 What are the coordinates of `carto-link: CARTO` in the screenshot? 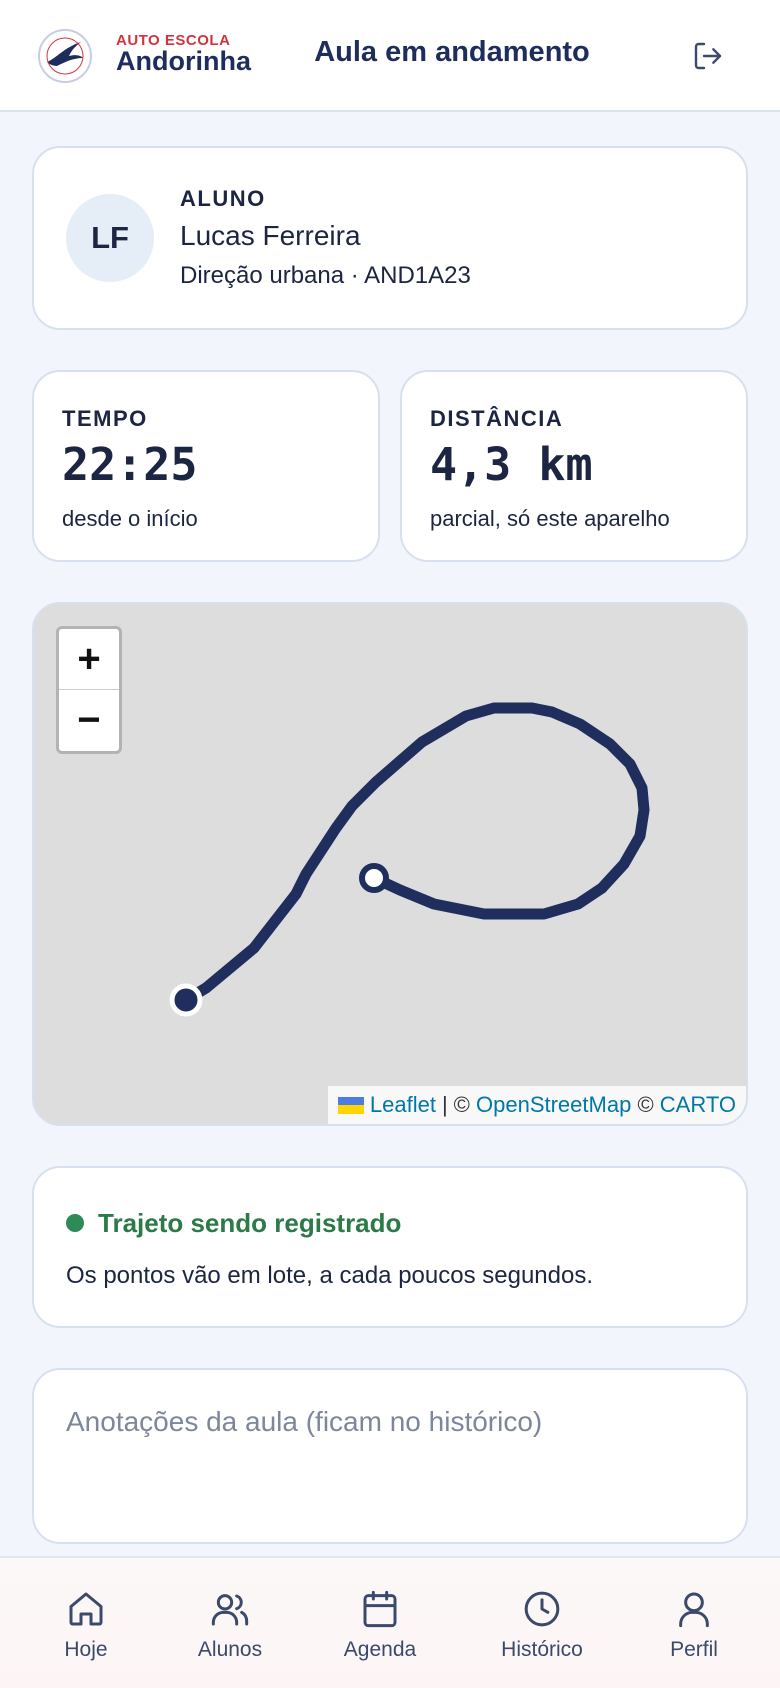 It's located at (698, 1105).